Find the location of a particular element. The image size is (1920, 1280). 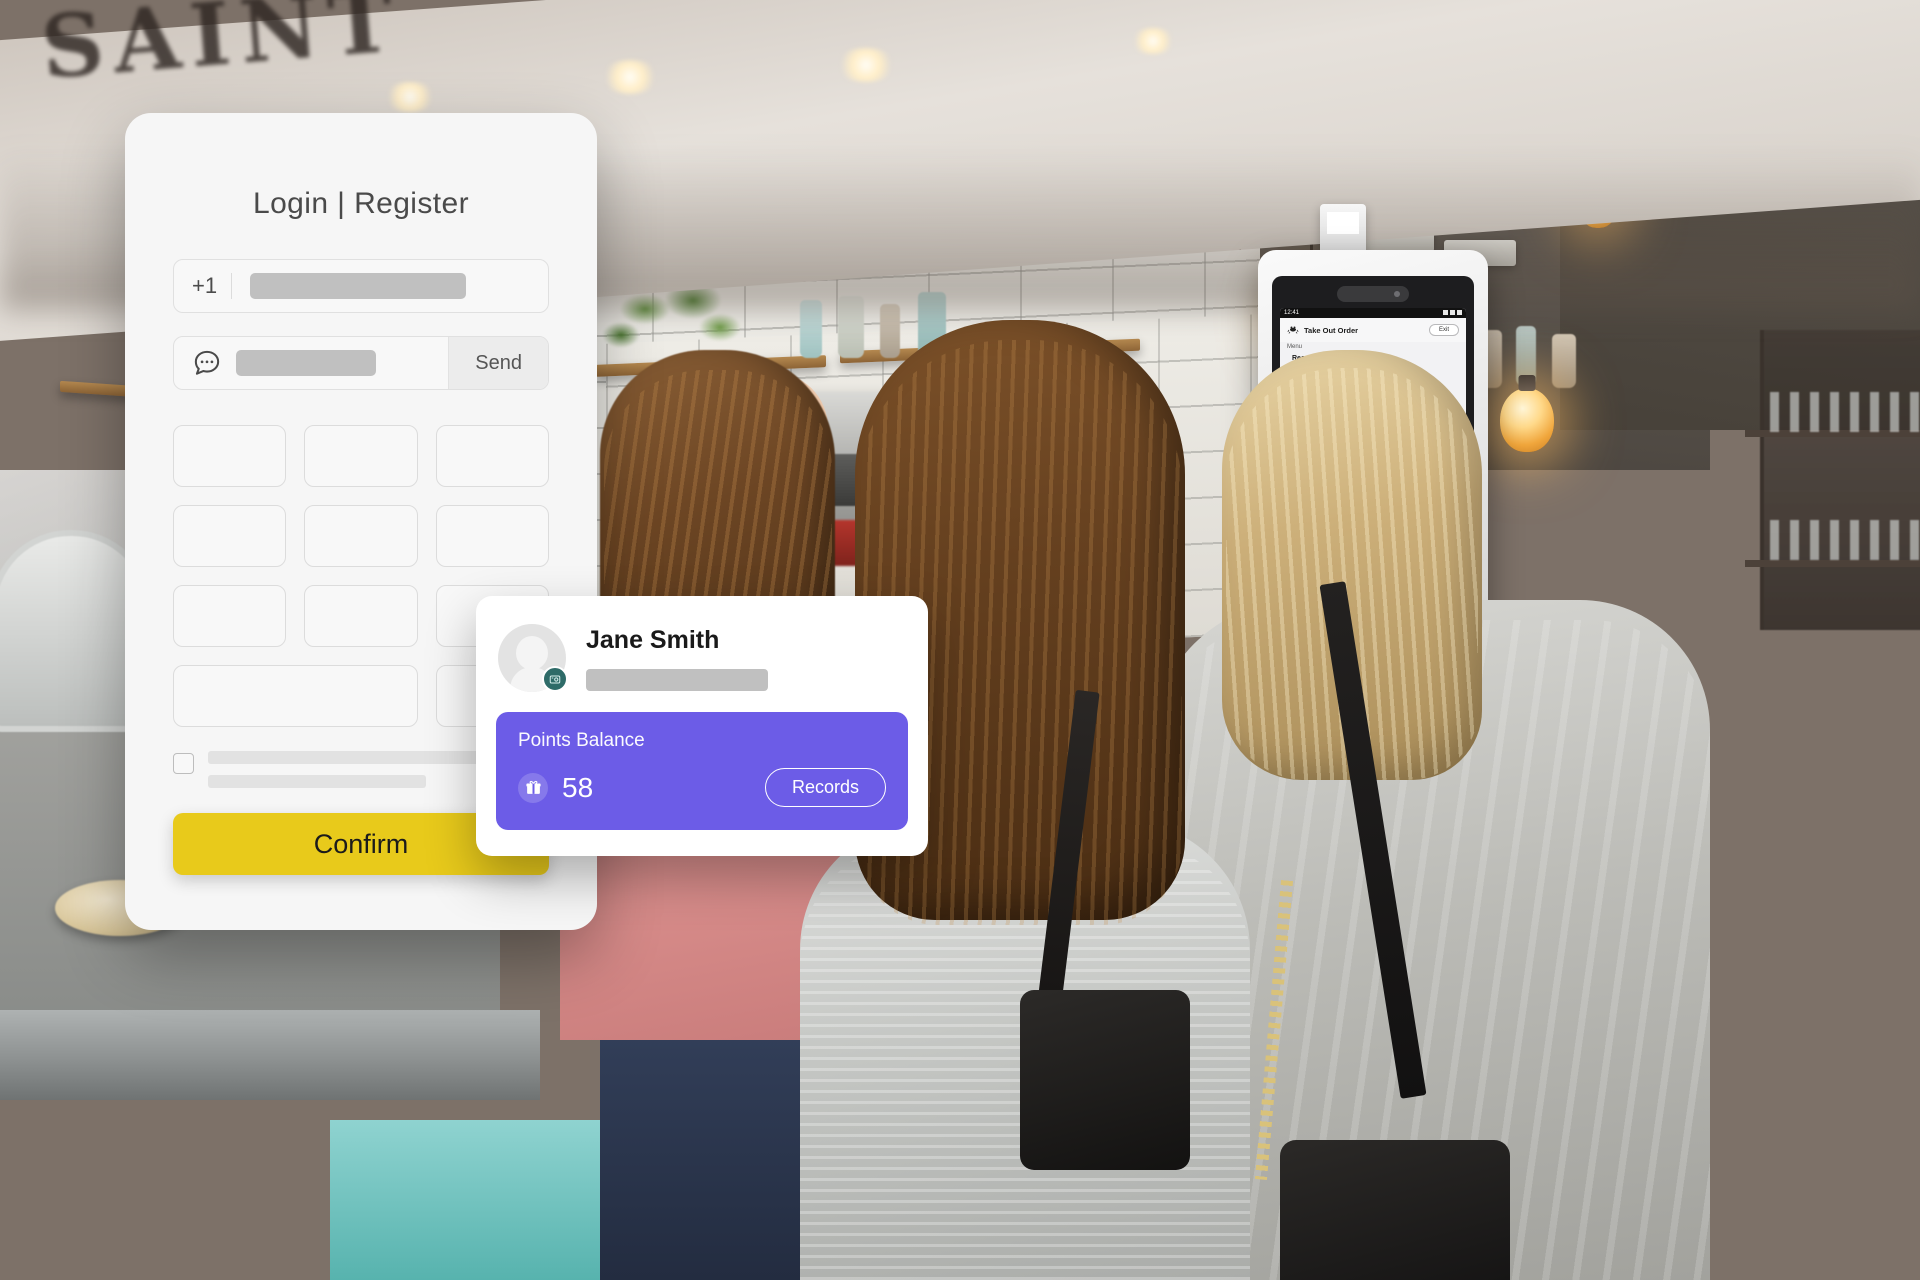

profile-identity: Jane Smith is located at coordinates (677, 658).